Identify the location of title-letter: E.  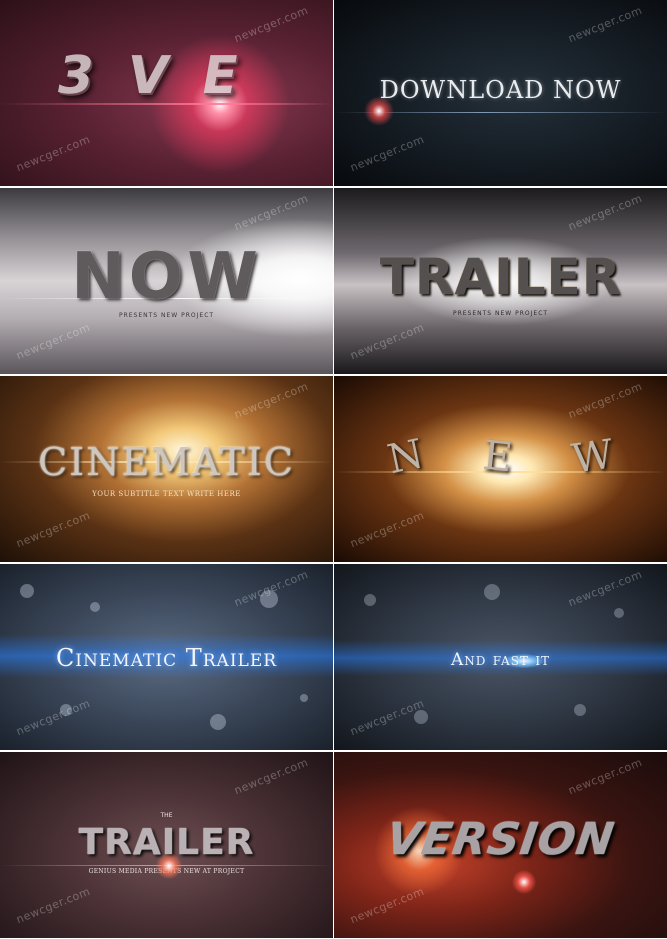
(497, 457).